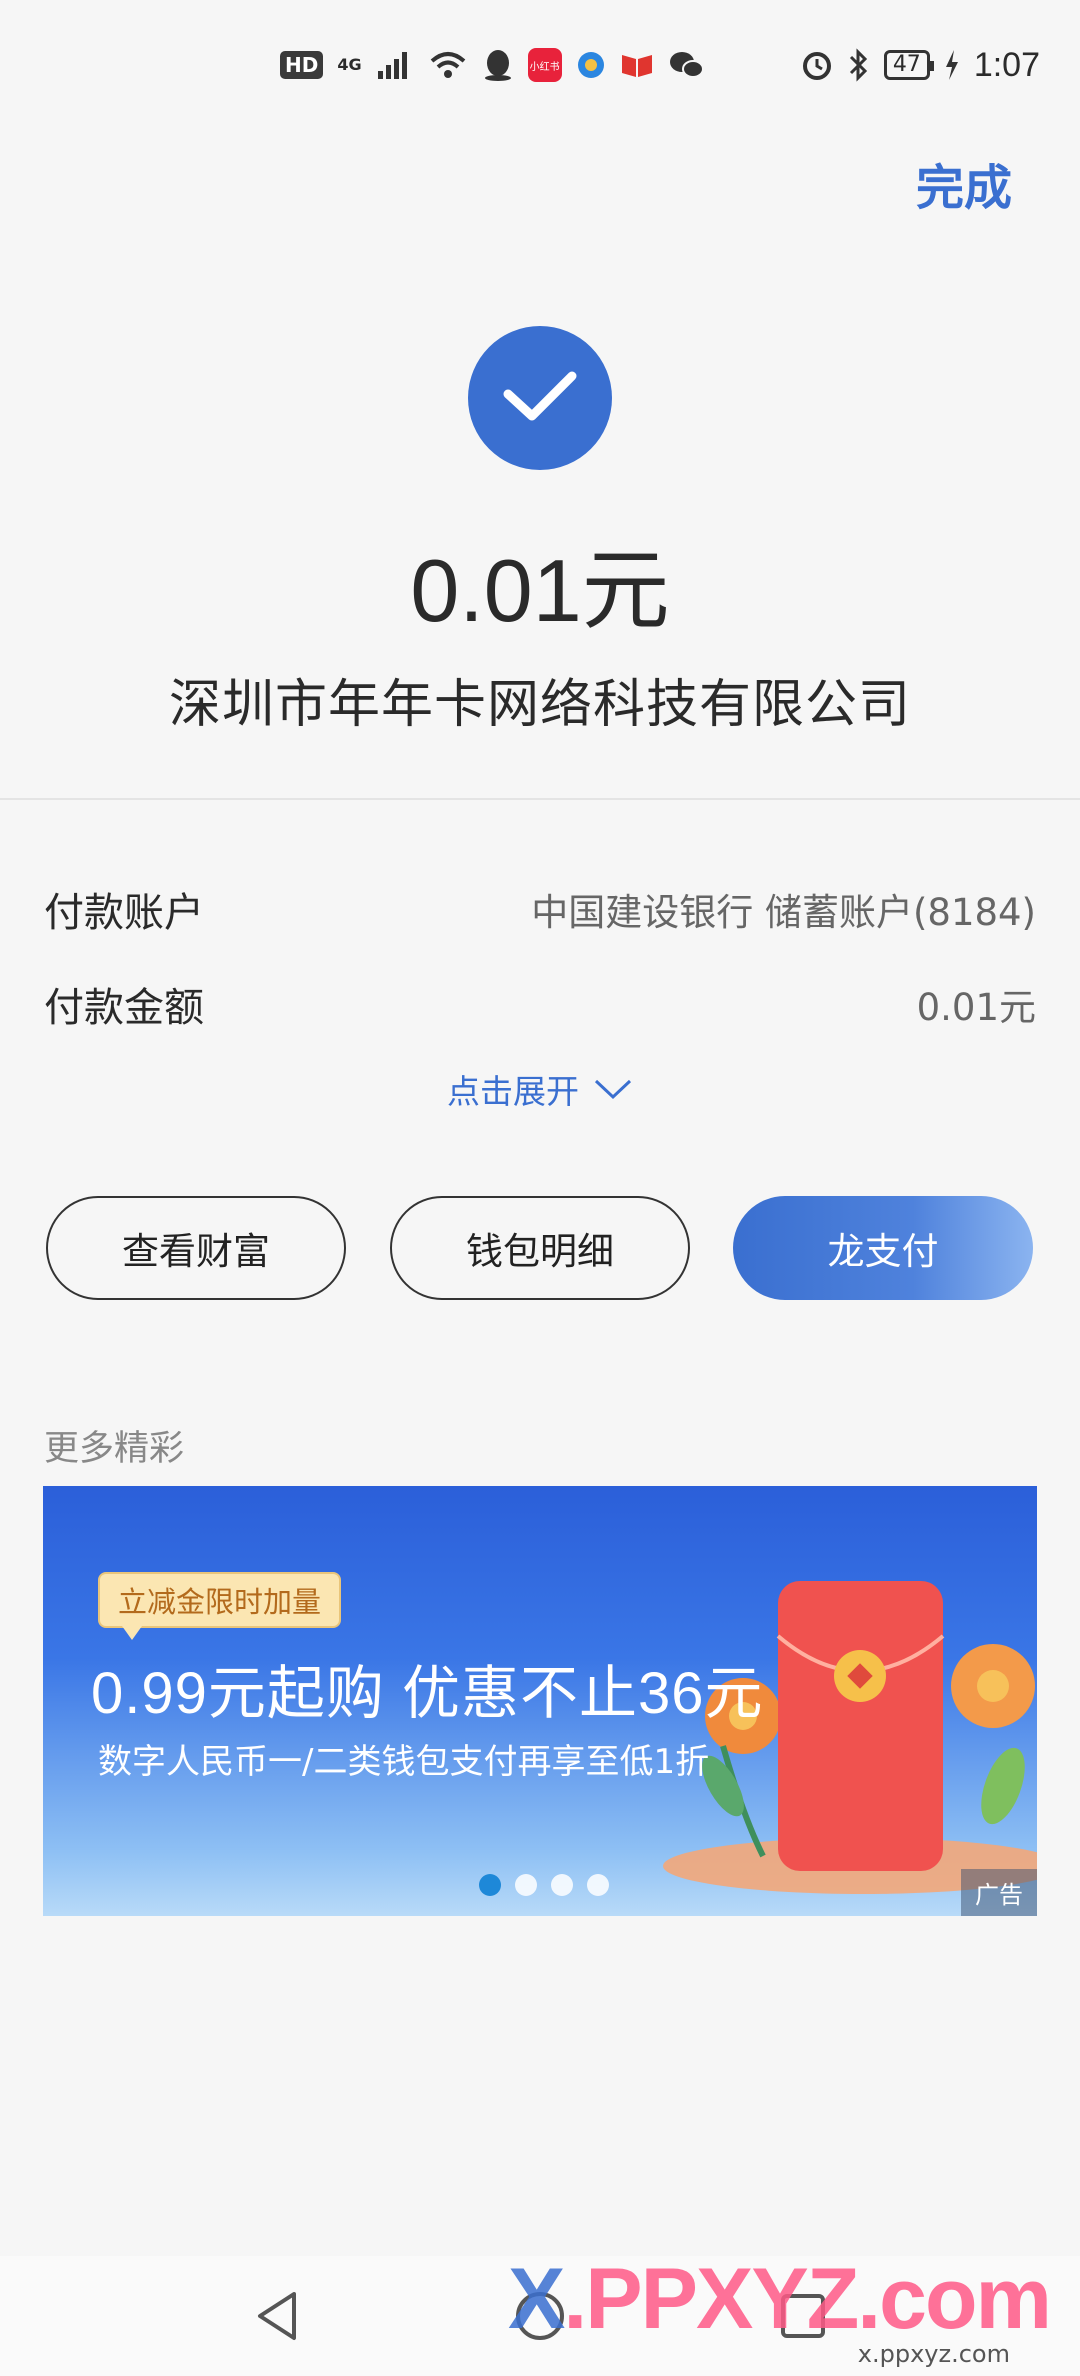 The width and height of the screenshot is (1080, 2376). I want to click on carousel-indicator, so click(544, 1885).